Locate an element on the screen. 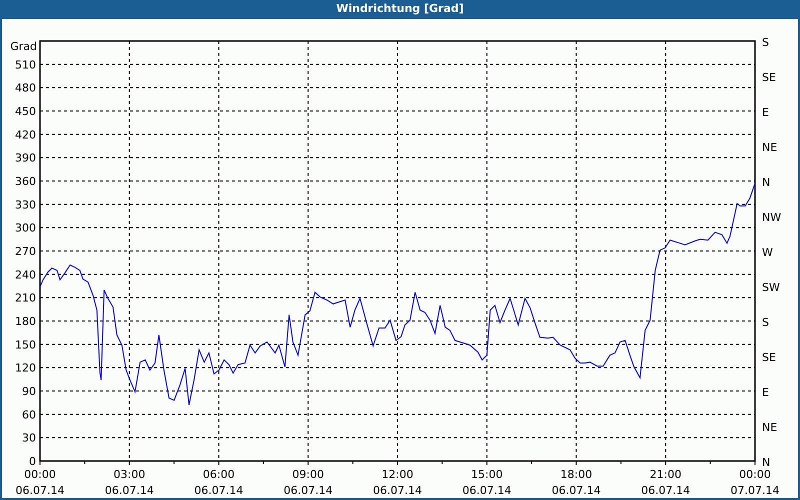 The image size is (800, 500). x-axis-date-label: 07.07.14 is located at coordinates (755, 490).